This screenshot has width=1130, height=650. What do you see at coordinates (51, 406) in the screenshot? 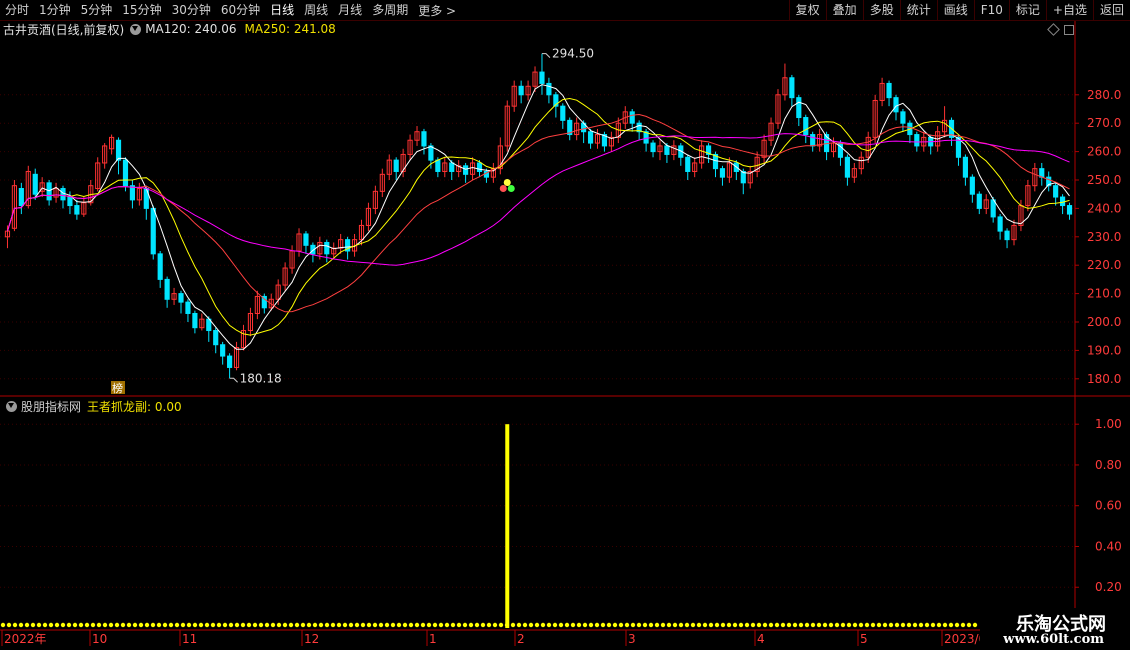
I see `indicator-panel-name: 股朋指标网` at bounding box center [51, 406].